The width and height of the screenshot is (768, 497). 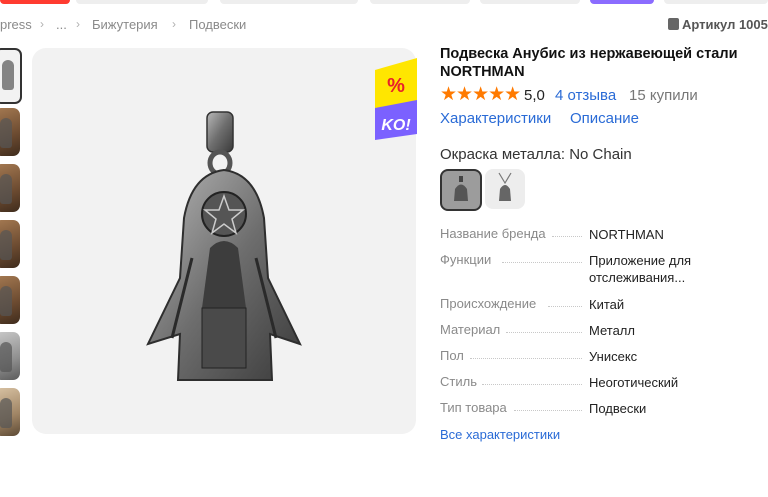 What do you see at coordinates (618, 408) in the screenshot?
I see `spec-value: Подвески` at bounding box center [618, 408].